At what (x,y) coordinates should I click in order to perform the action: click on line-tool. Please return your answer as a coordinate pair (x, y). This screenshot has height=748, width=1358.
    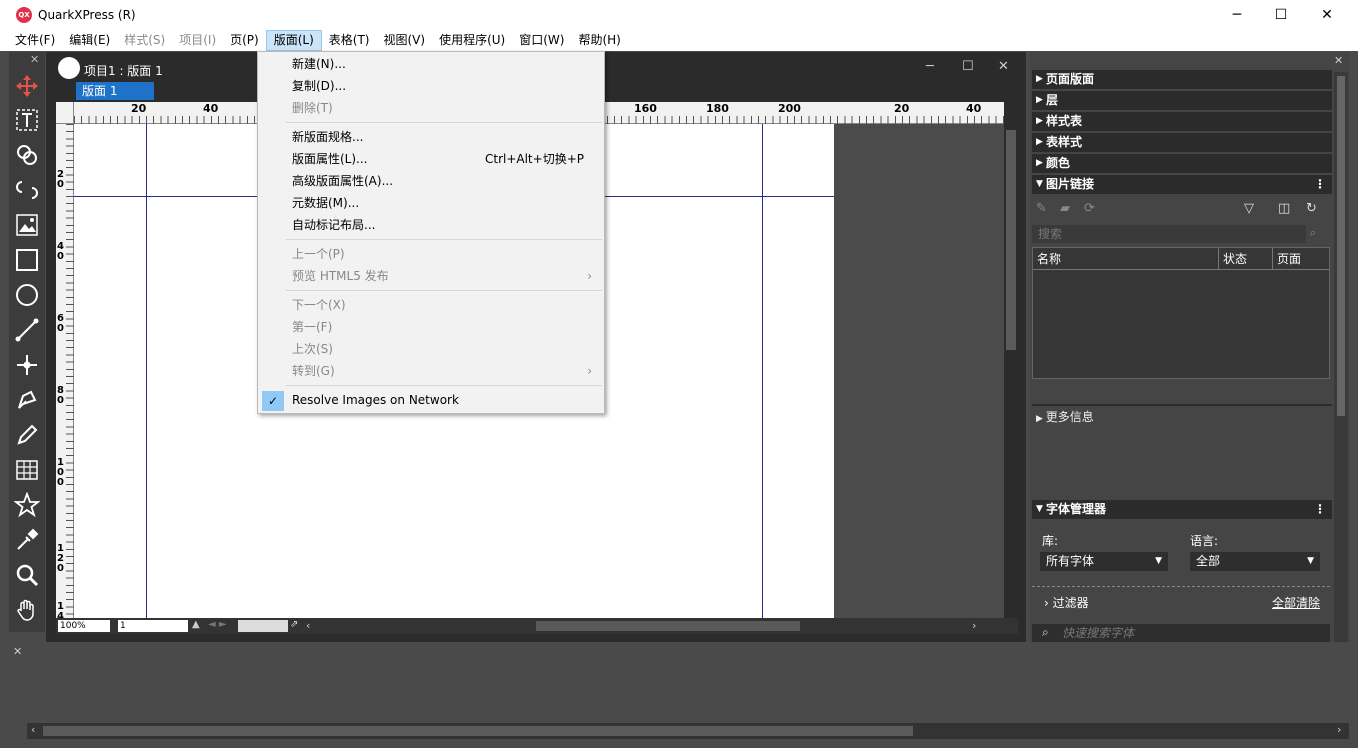
    Looking at the image, I should click on (27, 330).